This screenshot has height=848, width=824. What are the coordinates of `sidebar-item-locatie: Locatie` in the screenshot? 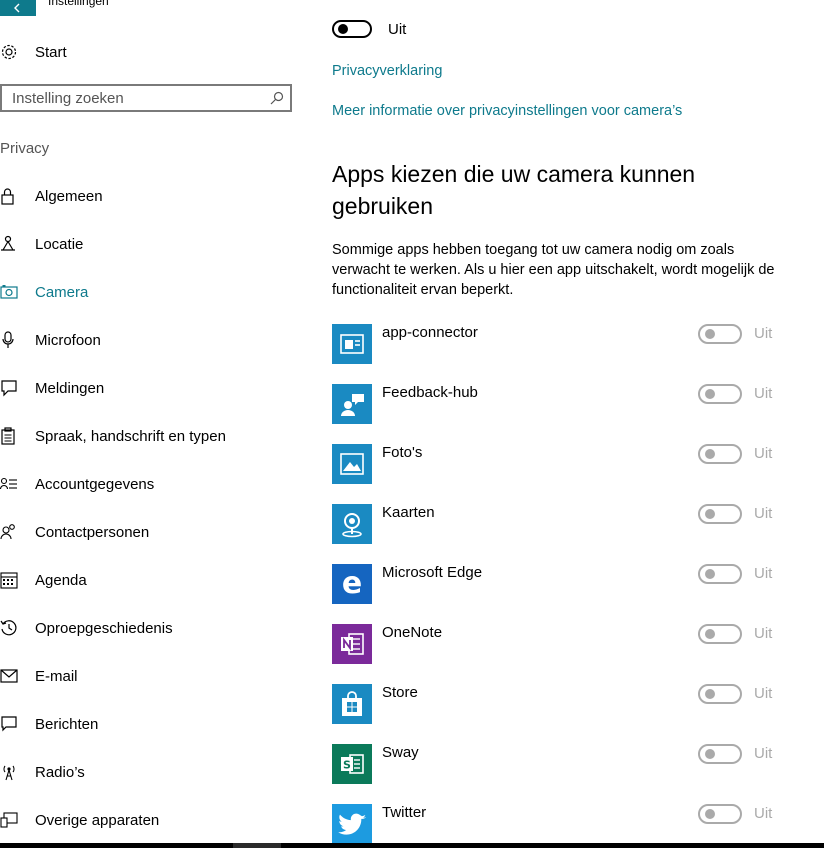 It's located at (41, 244).